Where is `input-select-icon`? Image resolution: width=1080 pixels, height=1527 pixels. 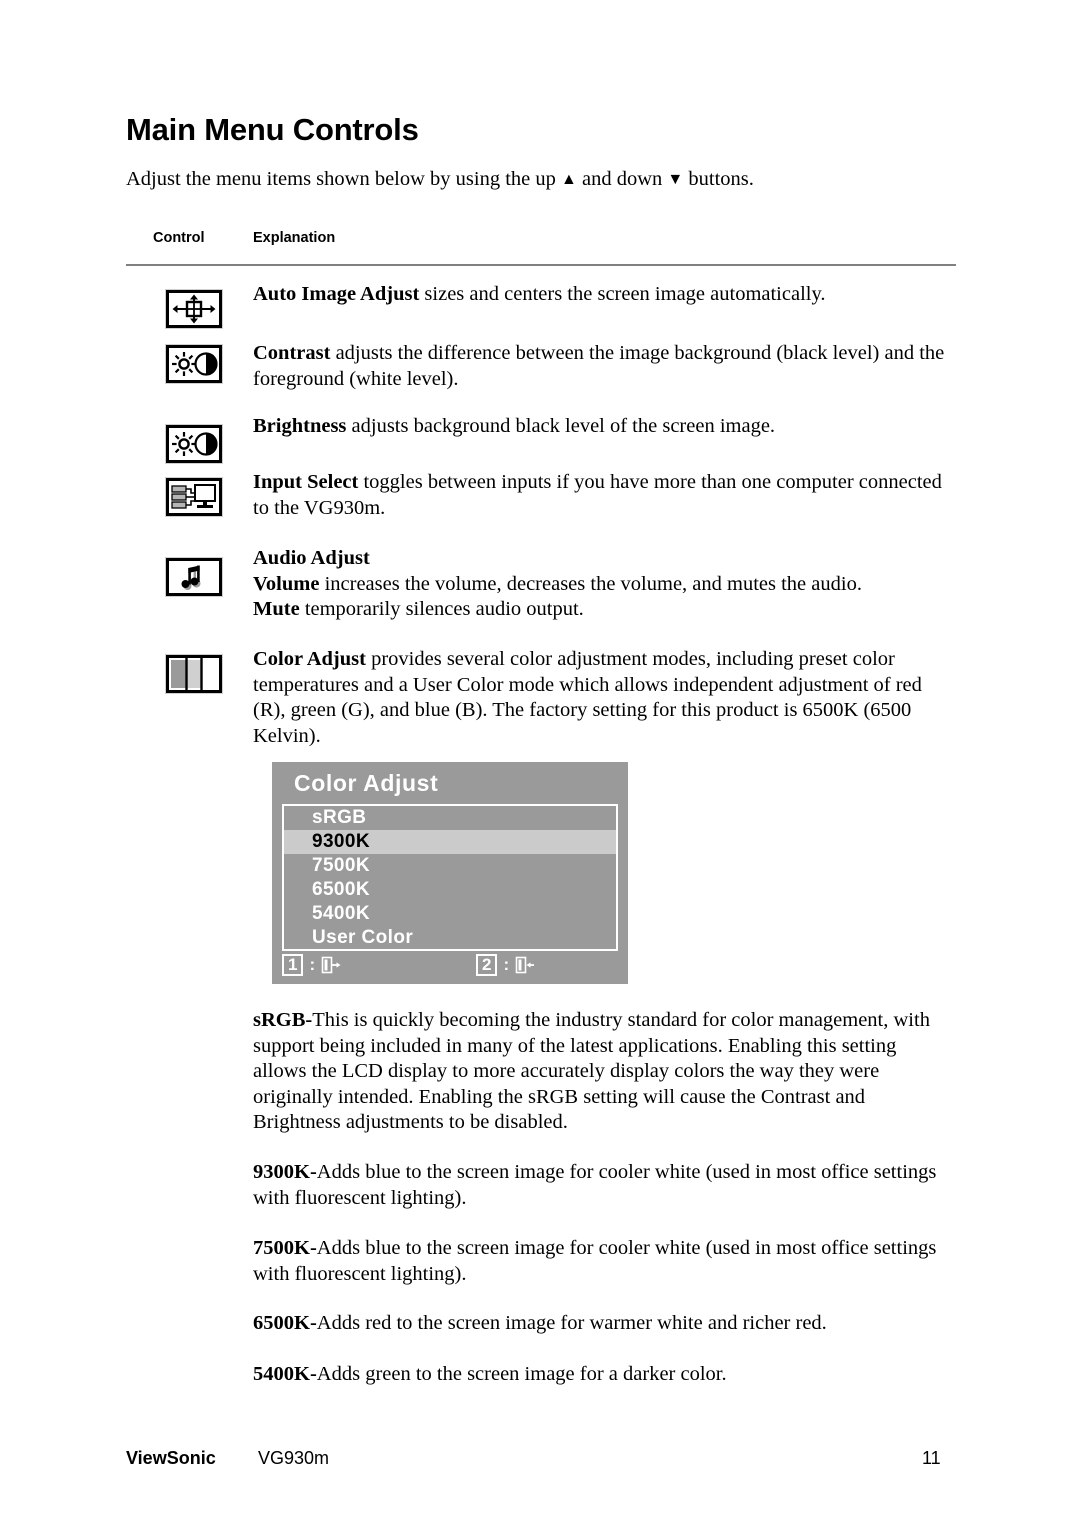 input-select-icon is located at coordinates (195, 497).